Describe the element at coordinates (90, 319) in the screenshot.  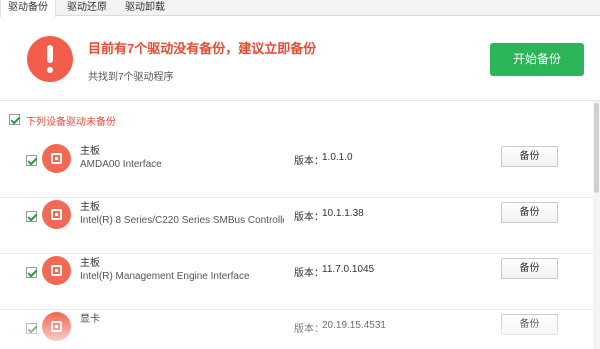
I see `device-type: 显卡` at that location.